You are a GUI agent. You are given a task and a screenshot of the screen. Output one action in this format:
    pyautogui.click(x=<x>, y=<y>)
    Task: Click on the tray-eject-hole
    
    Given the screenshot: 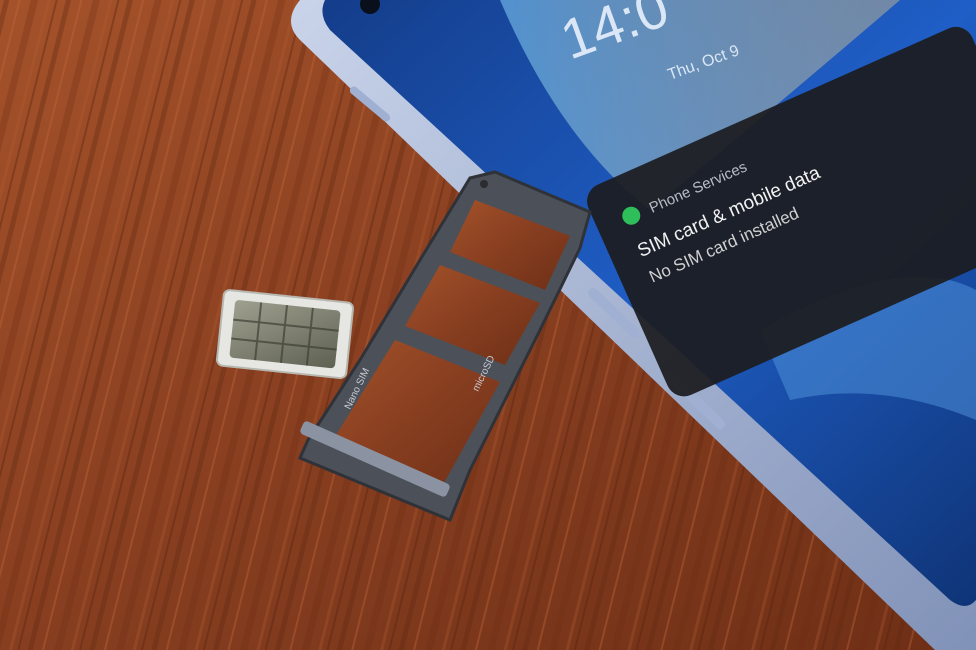 What is the action you would take?
    pyautogui.click(x=484, y=184)
    